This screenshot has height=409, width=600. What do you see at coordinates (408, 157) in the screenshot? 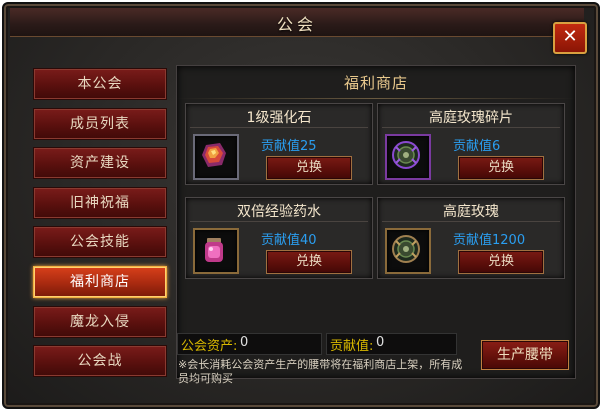
I see `rose-fragment-icon` at bounding box center [408, 157].